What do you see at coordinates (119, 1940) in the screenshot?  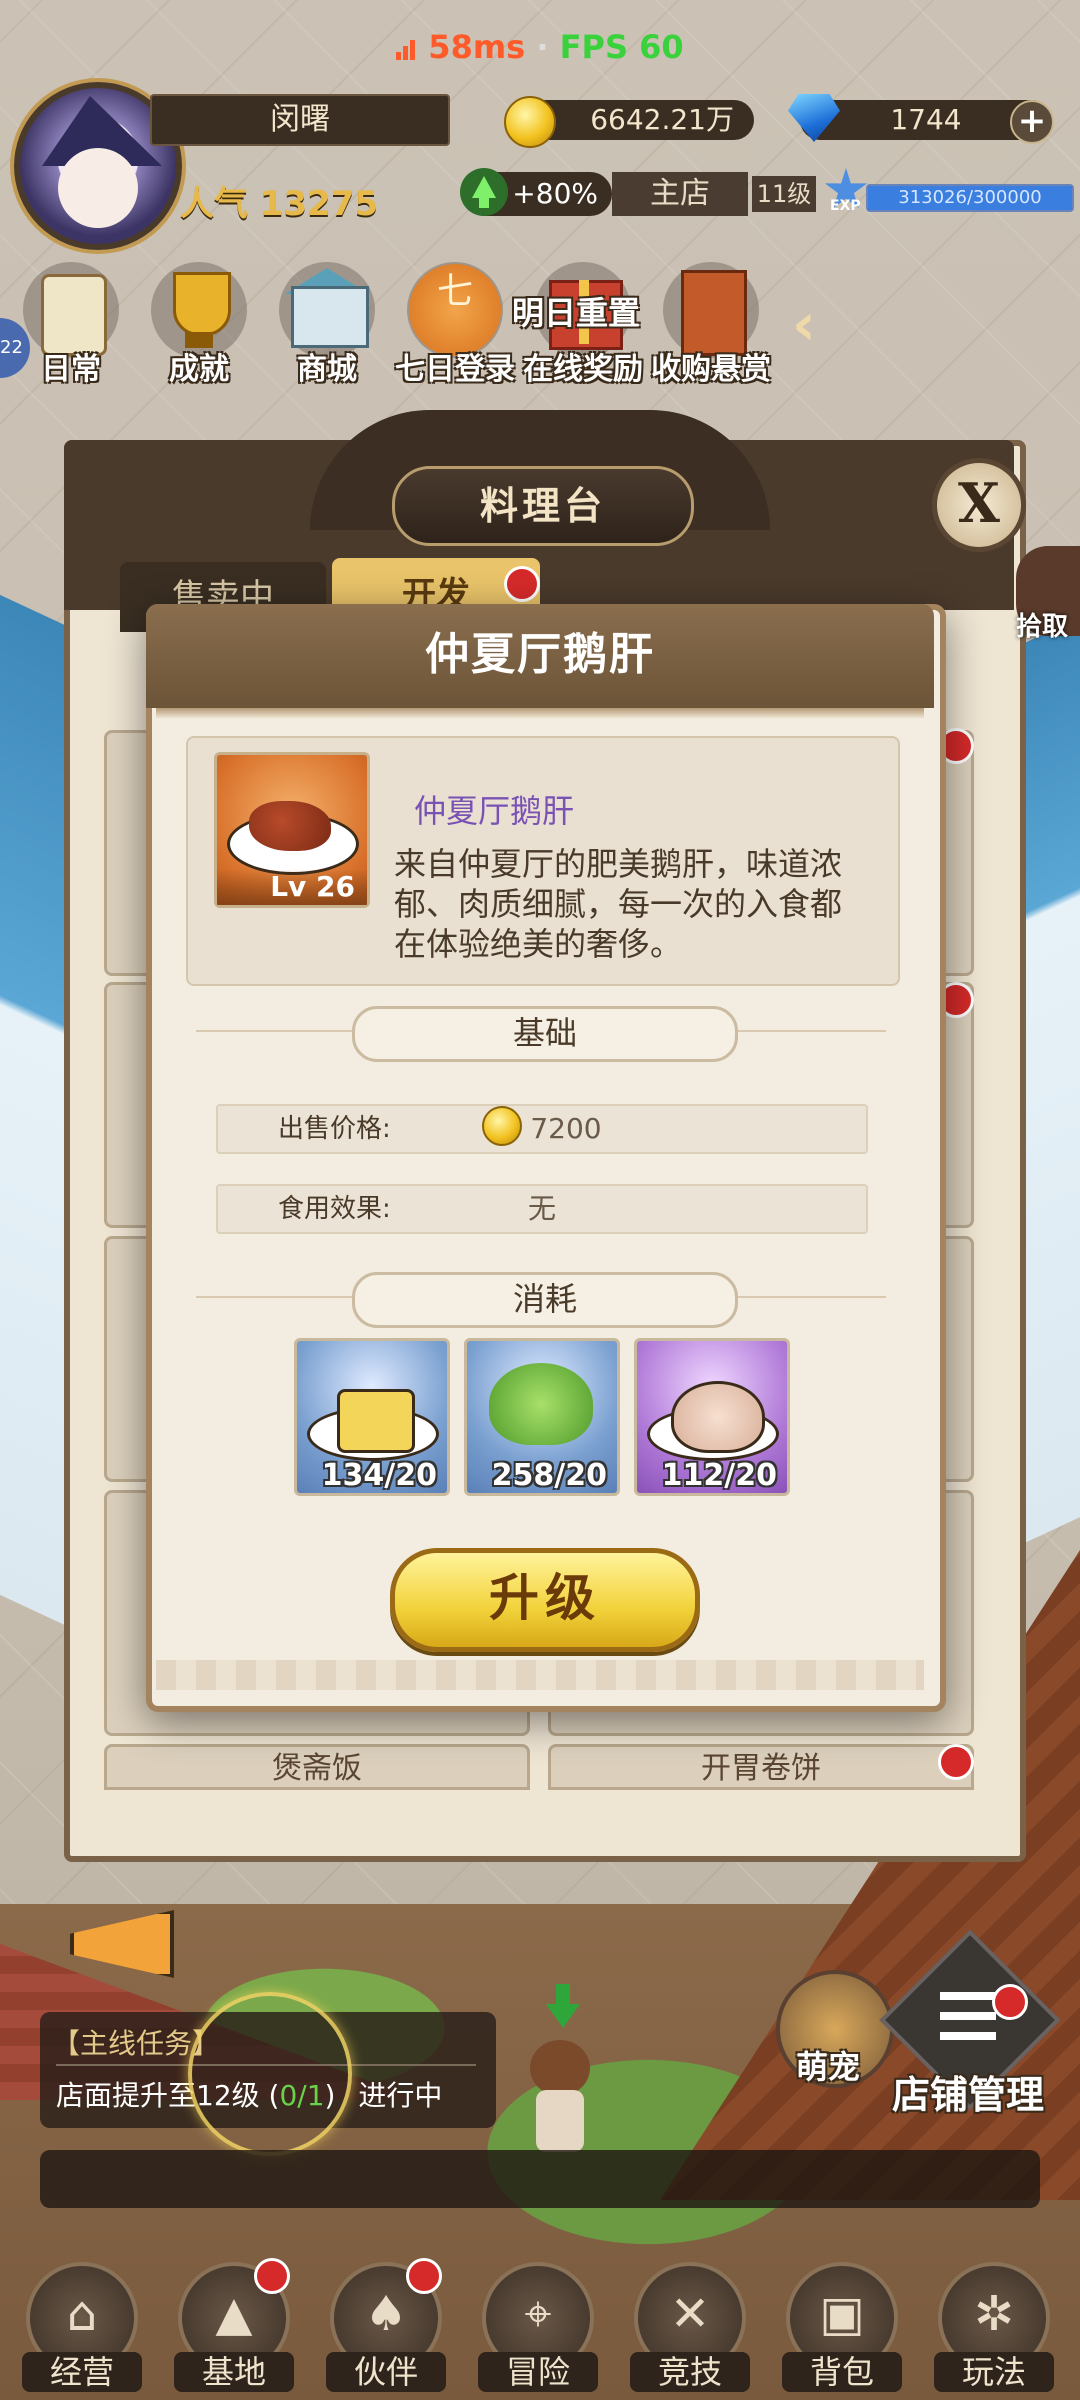 I see `megaphone-icon` at bounding box center [119, 1940].